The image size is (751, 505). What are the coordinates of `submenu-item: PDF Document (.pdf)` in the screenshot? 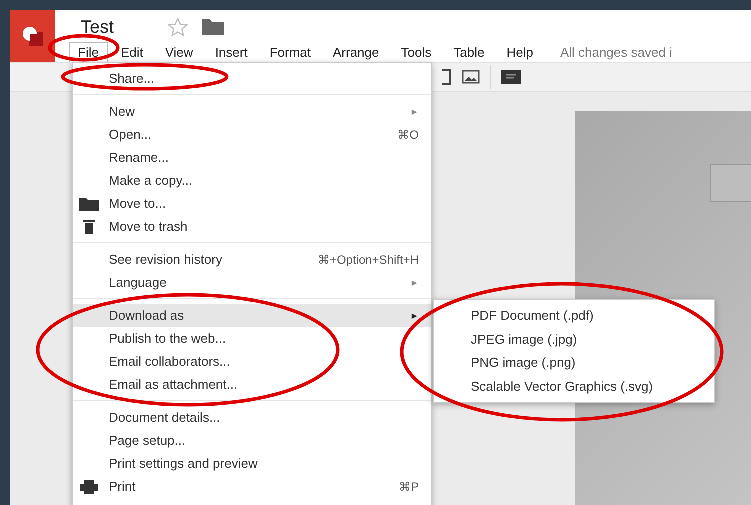 It's located at (574, 316).